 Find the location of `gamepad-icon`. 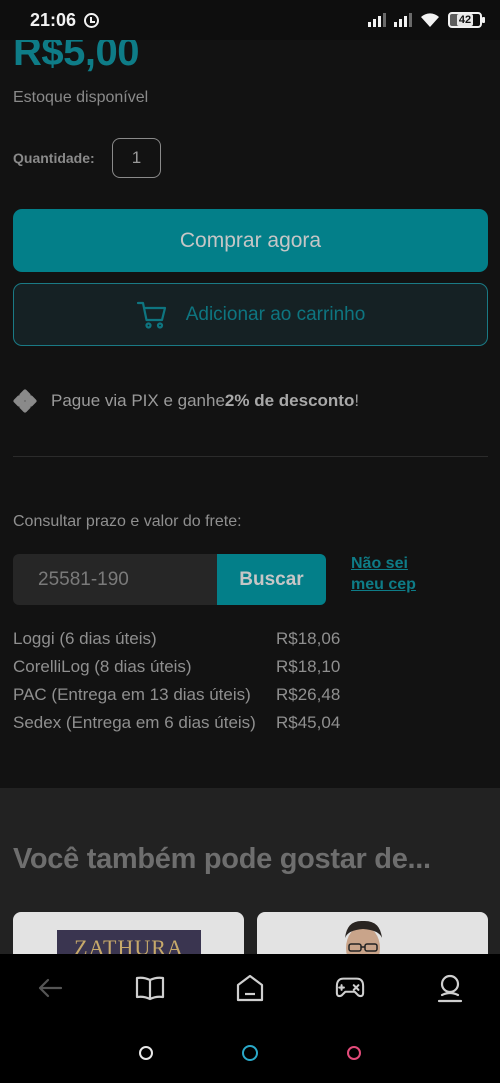

gamepad-icon is located at coordinates (350, 988).